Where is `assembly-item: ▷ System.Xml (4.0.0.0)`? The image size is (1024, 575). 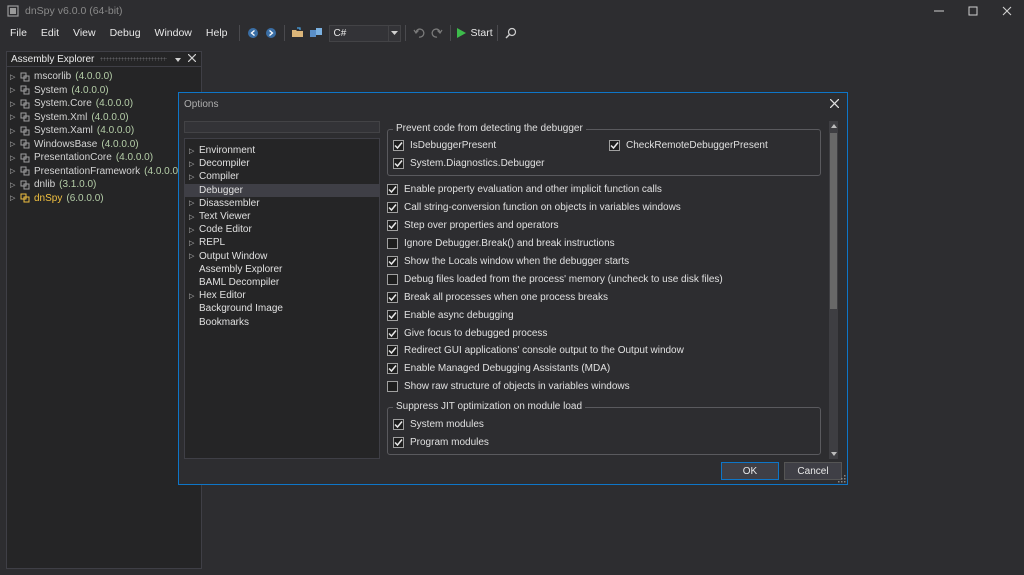
assembly-item: ▷ System.Xml (4.0.0.0) is located at coordinates (104, 118).